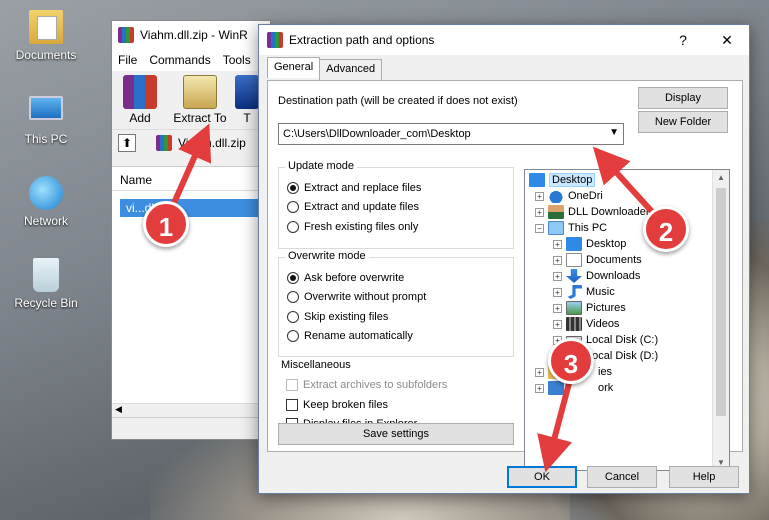  I want to click on tab-general: General, so click(294, 67).